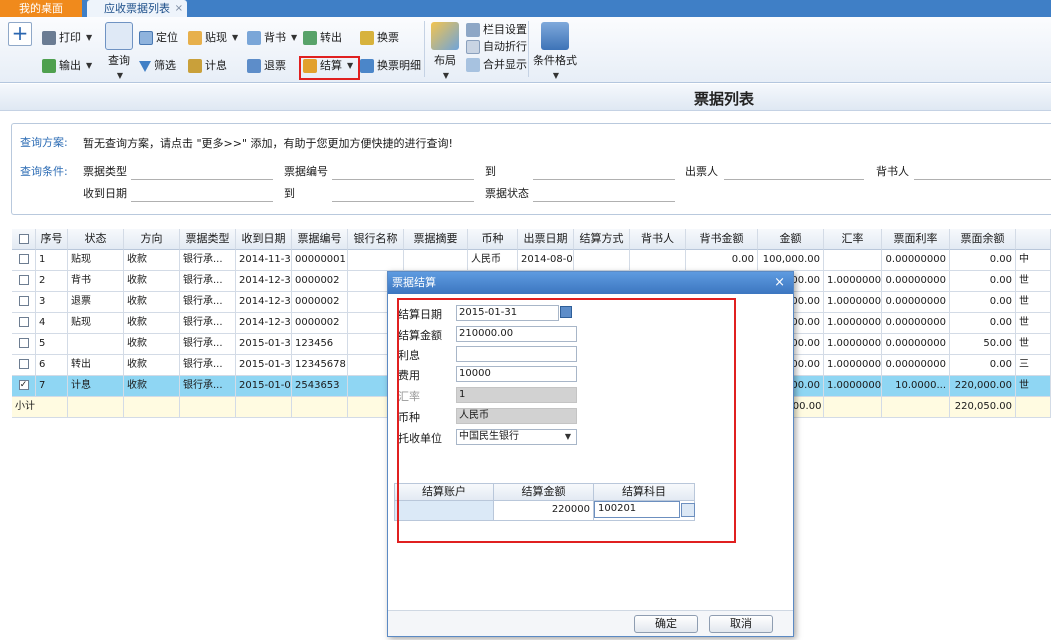 This screenshot has height=640, width=1051. Describe the element at coordinates (555, 51) in the screenshot. I see `conditional-format-button: 条件格式 ▼` at that location.